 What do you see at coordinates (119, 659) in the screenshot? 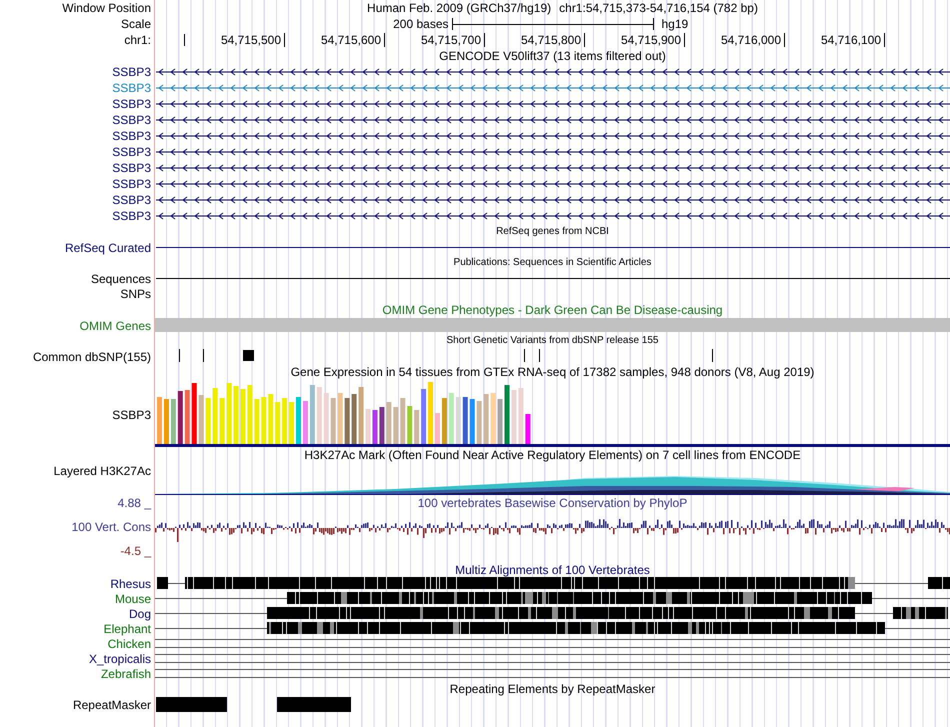
I see `species-label: X_tropicalis` at bounding box center [119, 659].